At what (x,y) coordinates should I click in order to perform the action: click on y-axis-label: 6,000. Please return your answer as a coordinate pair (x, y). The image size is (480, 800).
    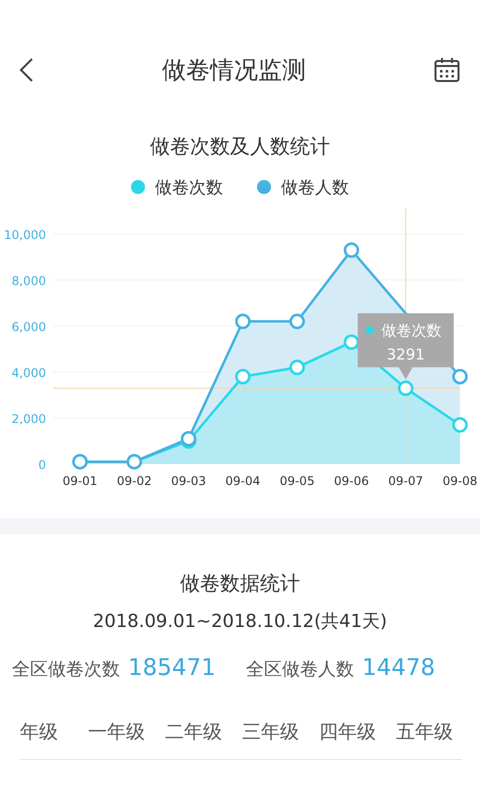
    Looking at the image, I should click on (29, 327).